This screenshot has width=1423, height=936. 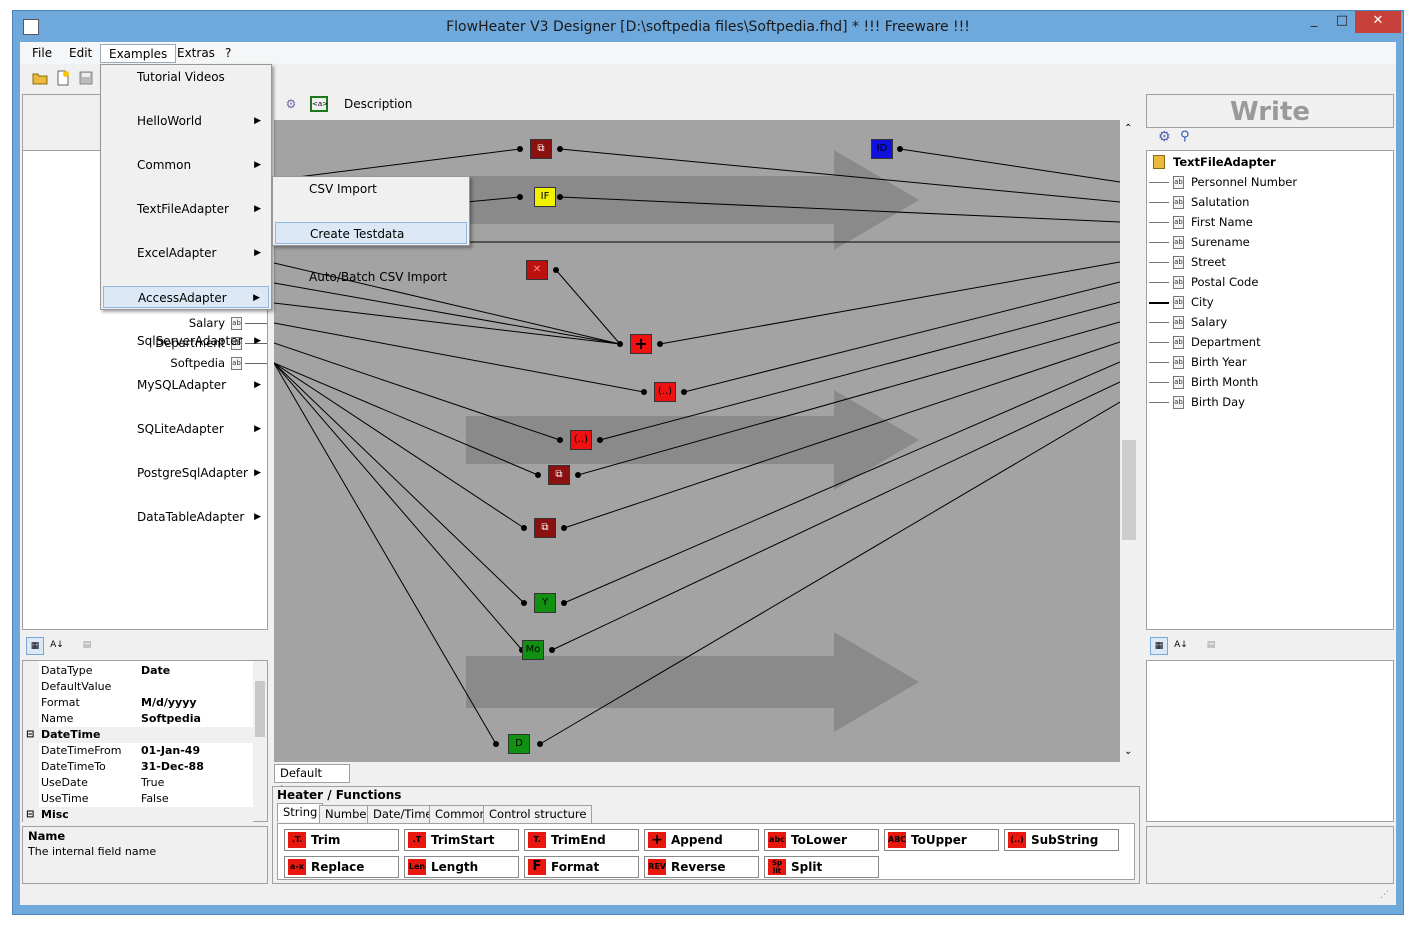 What do you see at coordinates (186, 517) in the screenshot?
I see `examples-menu-item: DataTableAdapter ▶` at bounding box center [186, 517].